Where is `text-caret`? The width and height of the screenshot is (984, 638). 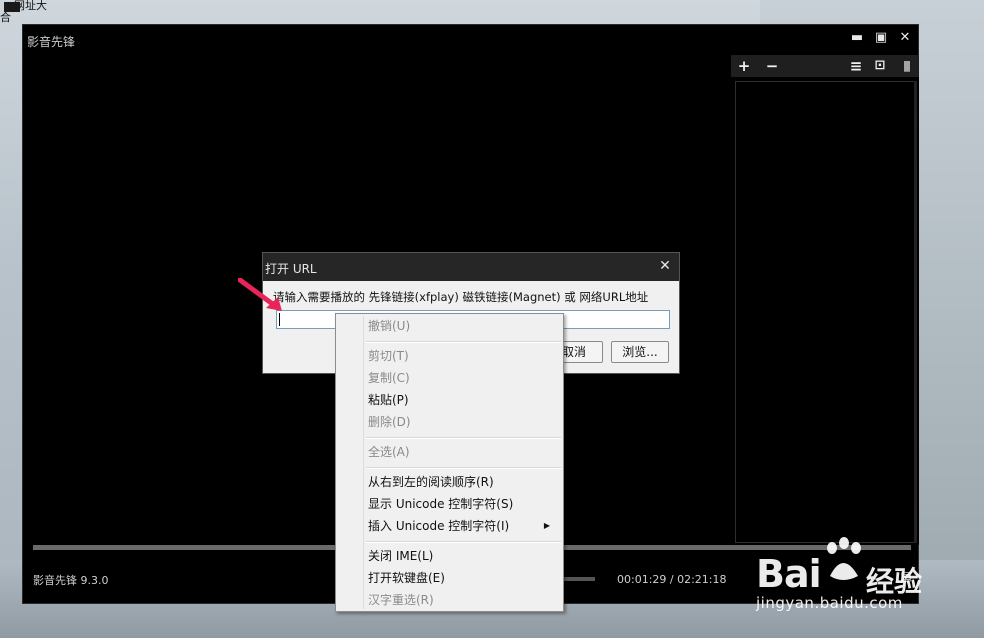 text-caret is located at coordinates (279, 319).